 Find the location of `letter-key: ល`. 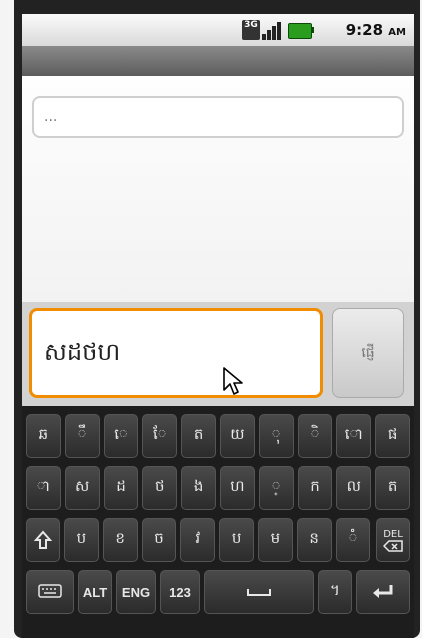

letter-key: ល is located at coordinates (354, 488).